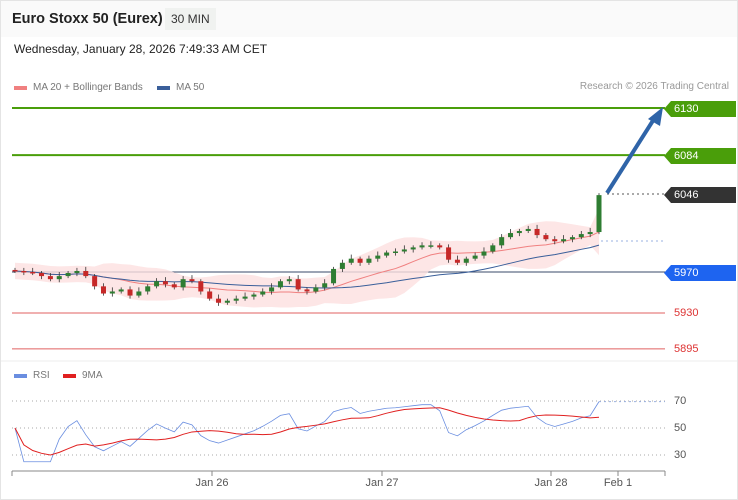 The image size is (738, 500). I want to click on legend-label: RSI, so click(41, 375).